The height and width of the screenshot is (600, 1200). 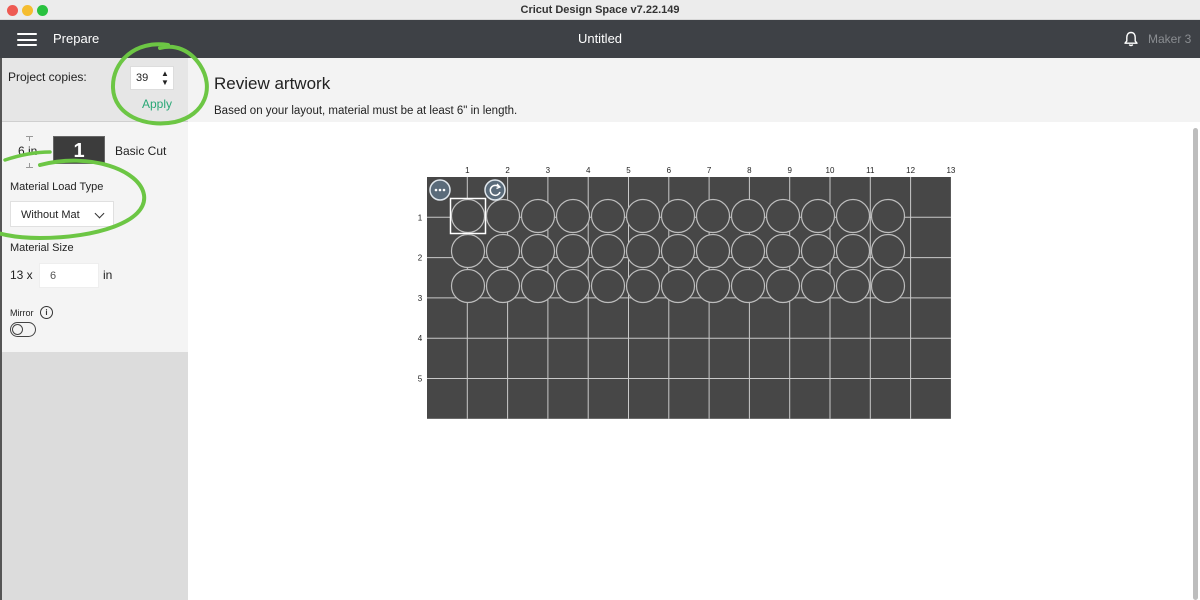 What do you see at coordinates (548, 170) in the screenshot?
I see `column-label: 3` at bounding box center [548, 170].